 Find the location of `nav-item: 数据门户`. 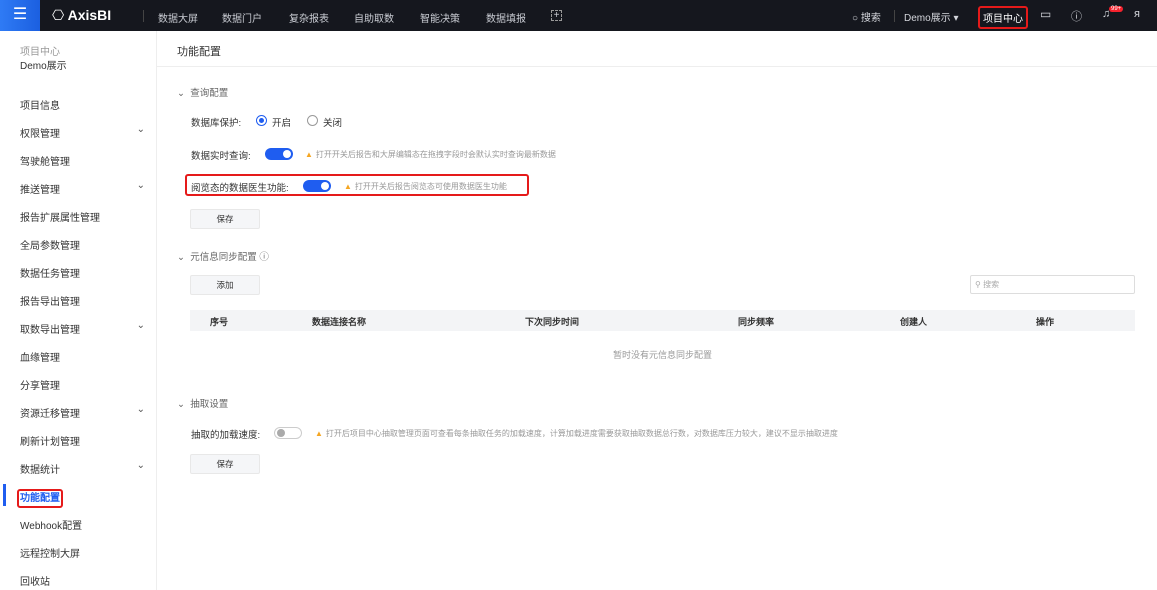

nav-item: 数据门户 is located at coordinates (242, 17).